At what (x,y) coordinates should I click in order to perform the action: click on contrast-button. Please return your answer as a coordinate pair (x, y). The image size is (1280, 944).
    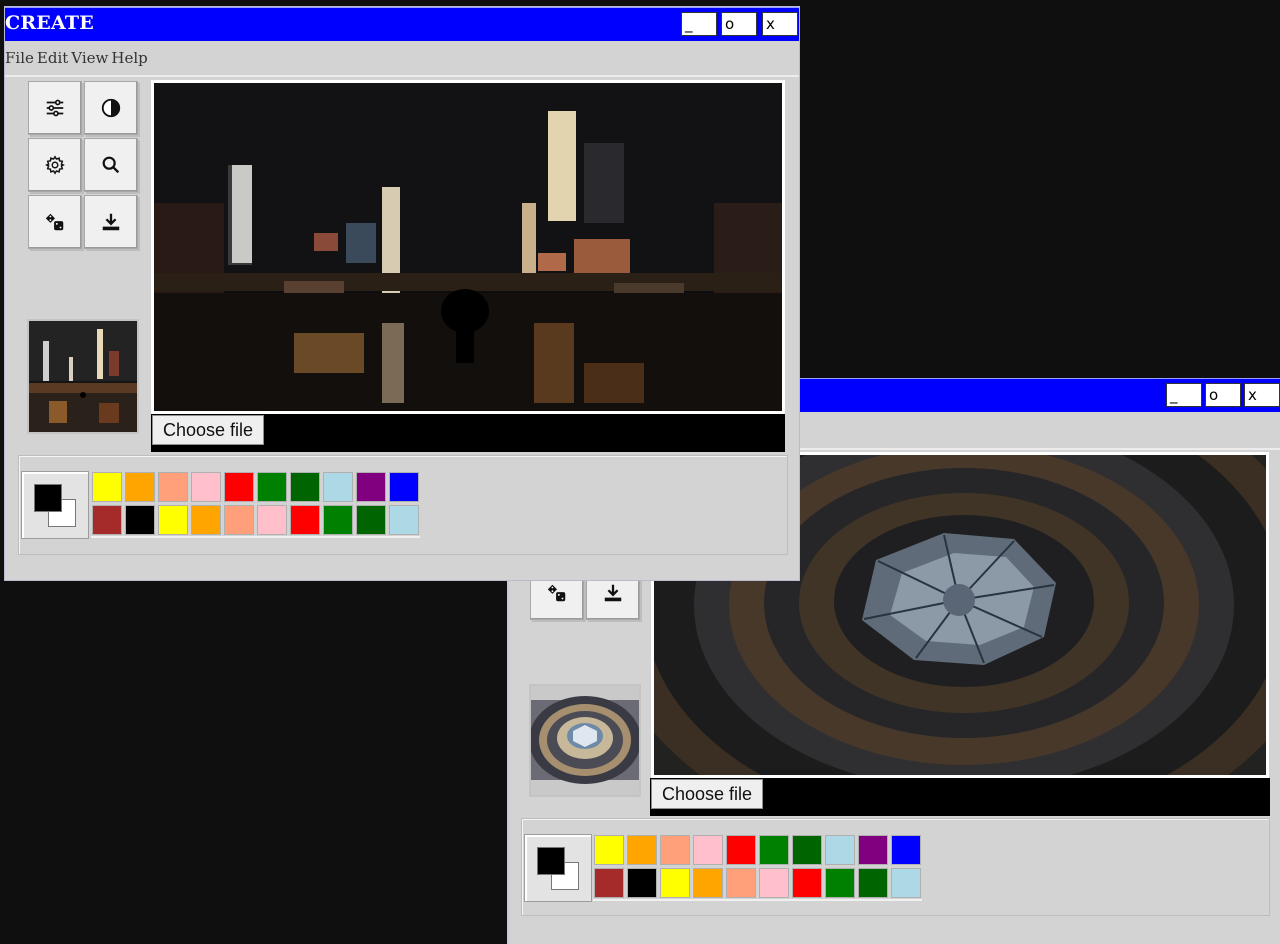
    Looking at the image, I should click on (111, 108).